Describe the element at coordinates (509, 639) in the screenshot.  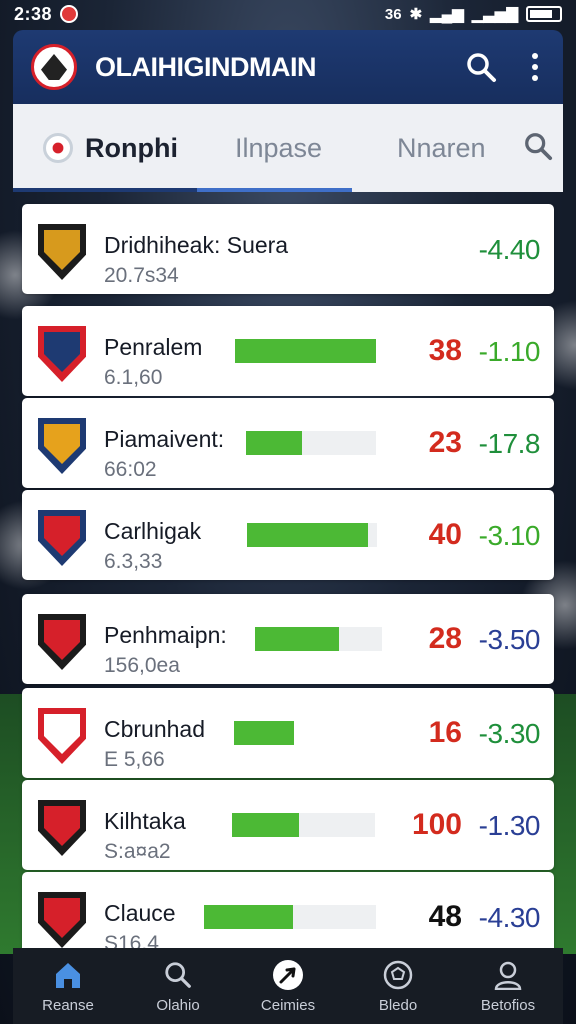
I see `team-odds: -3.50` at that location.